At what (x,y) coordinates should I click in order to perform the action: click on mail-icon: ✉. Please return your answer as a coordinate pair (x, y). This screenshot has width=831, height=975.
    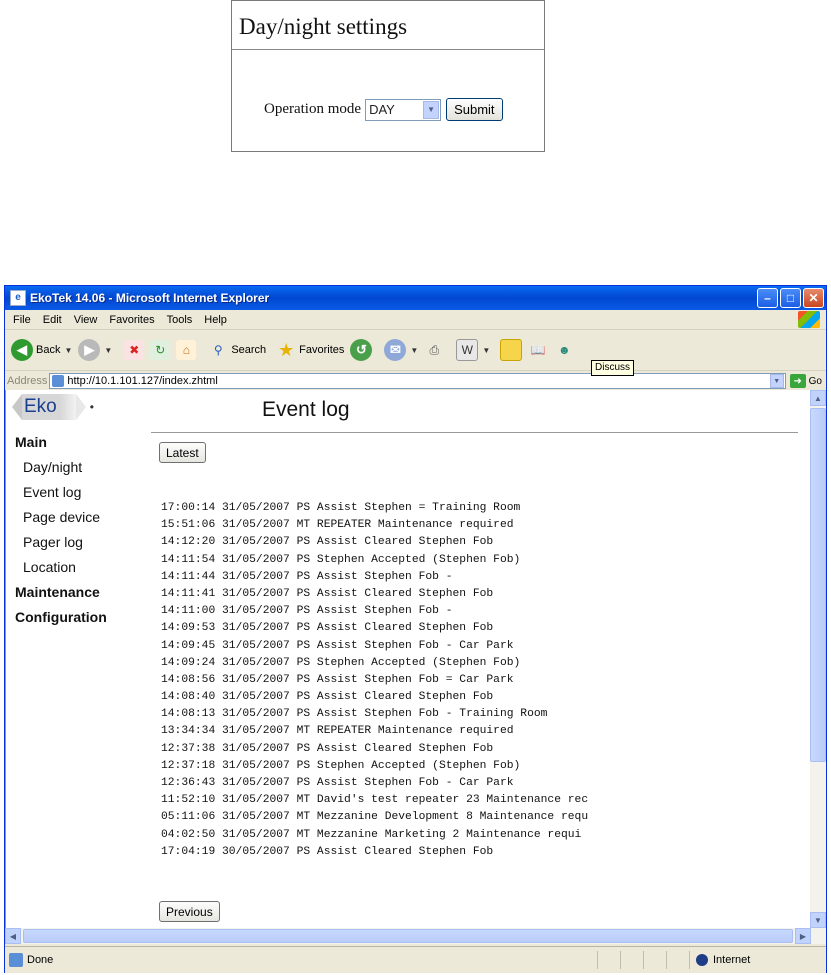
    Looking at the image, I should click on (395, 350).